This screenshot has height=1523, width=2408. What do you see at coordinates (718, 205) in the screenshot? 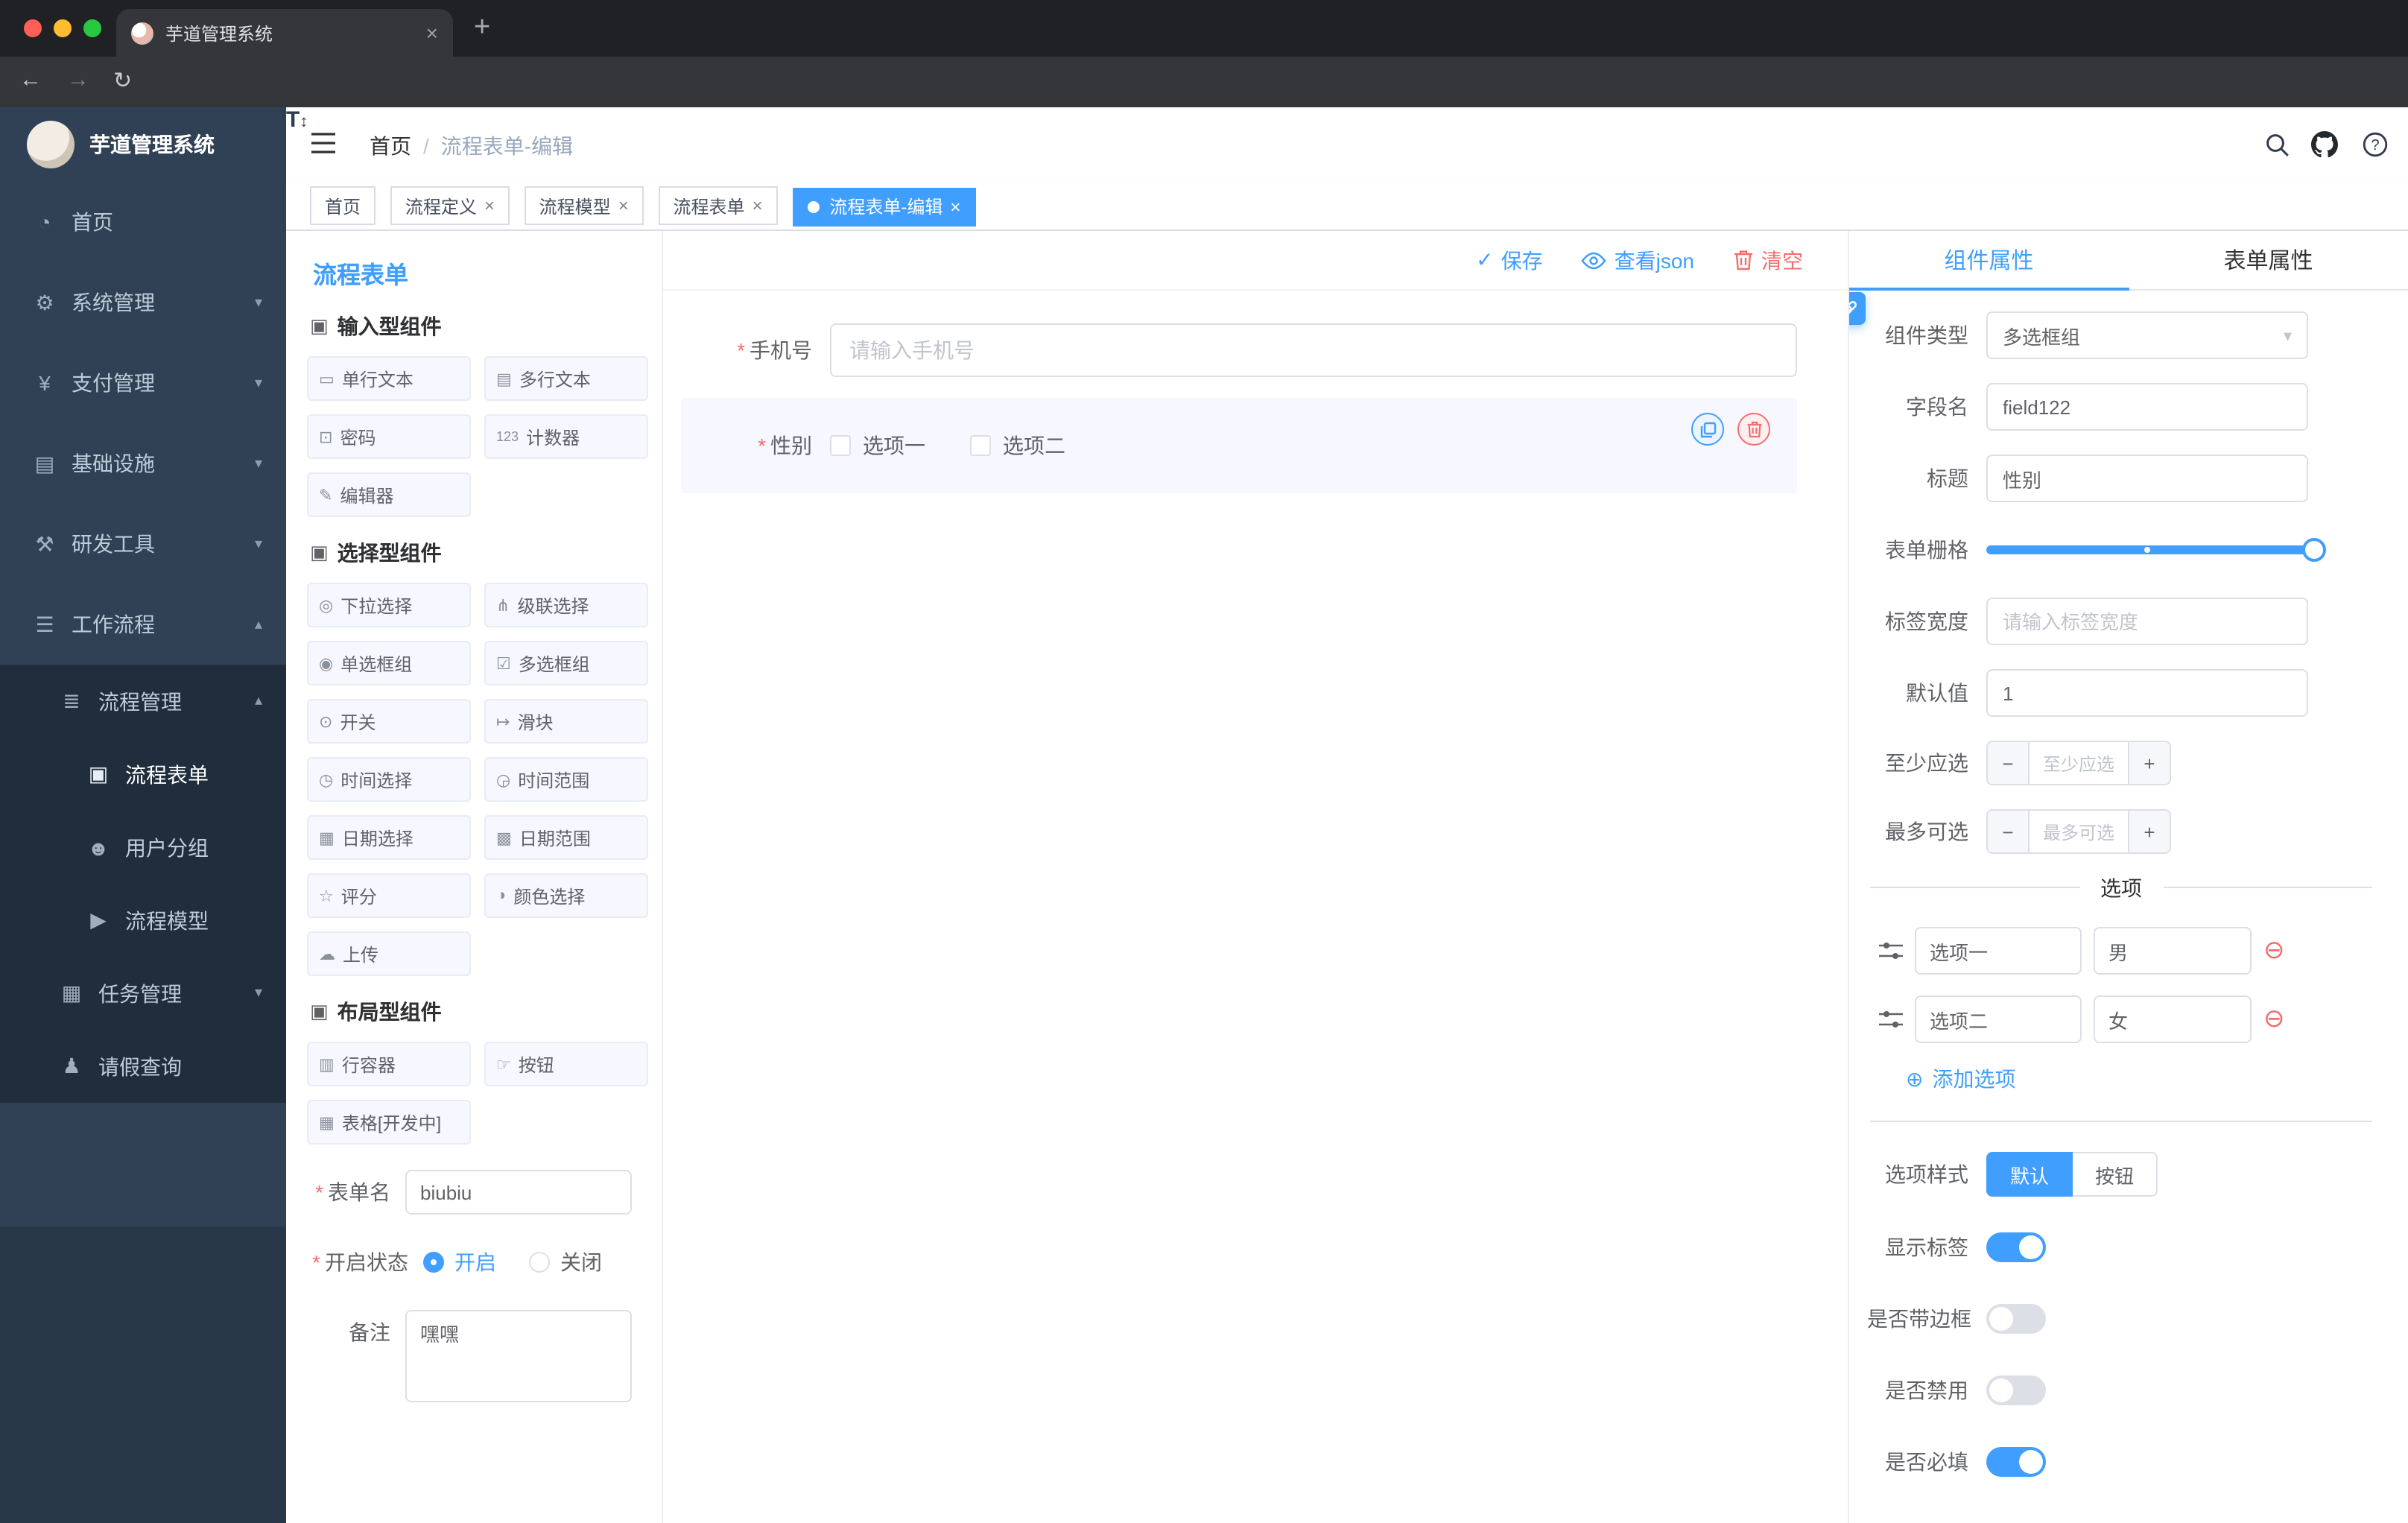
I see `tag-process-form: 流程表单 ×` at bounding box center [718, 205].